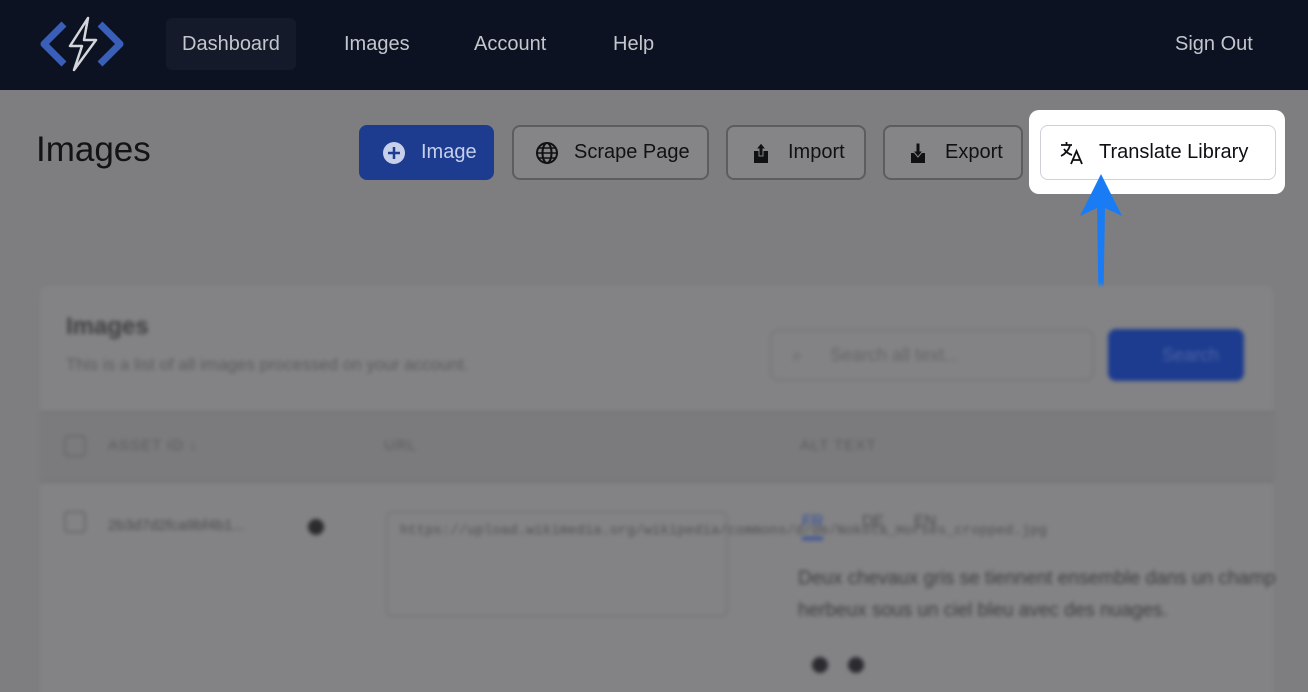 This screenshot has width=1308, height=692. I want to click on nav-account: Account, so click(510, 44).